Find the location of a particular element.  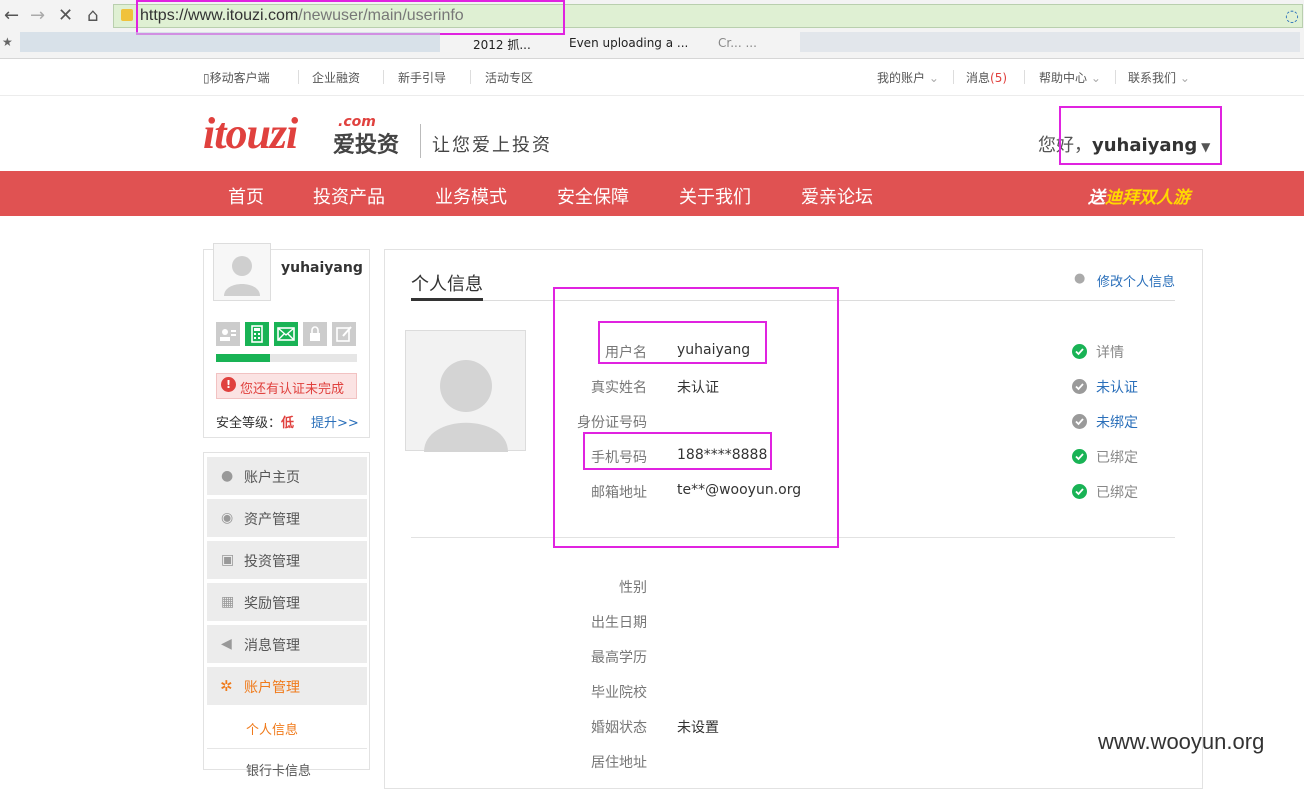

nav-home: 首页 is located at coordinates (246, 196).